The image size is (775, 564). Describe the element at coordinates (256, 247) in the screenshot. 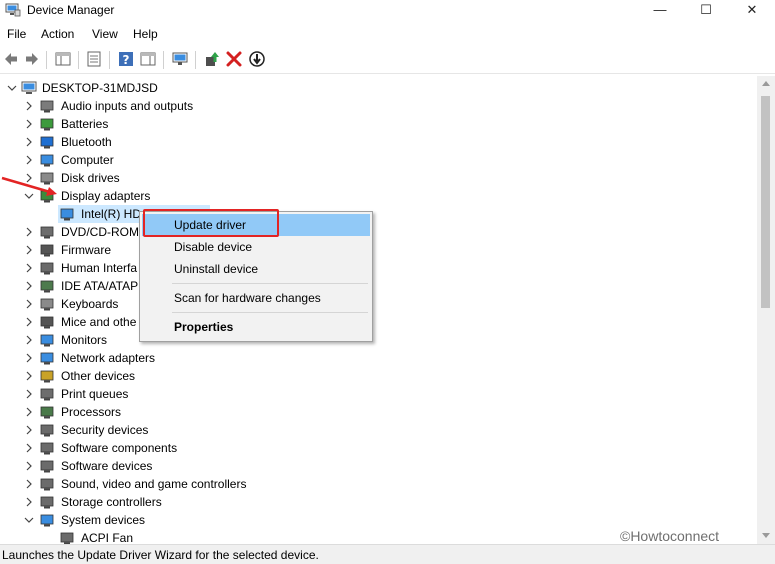

I see `context-disable-device: Disable device` at that location.